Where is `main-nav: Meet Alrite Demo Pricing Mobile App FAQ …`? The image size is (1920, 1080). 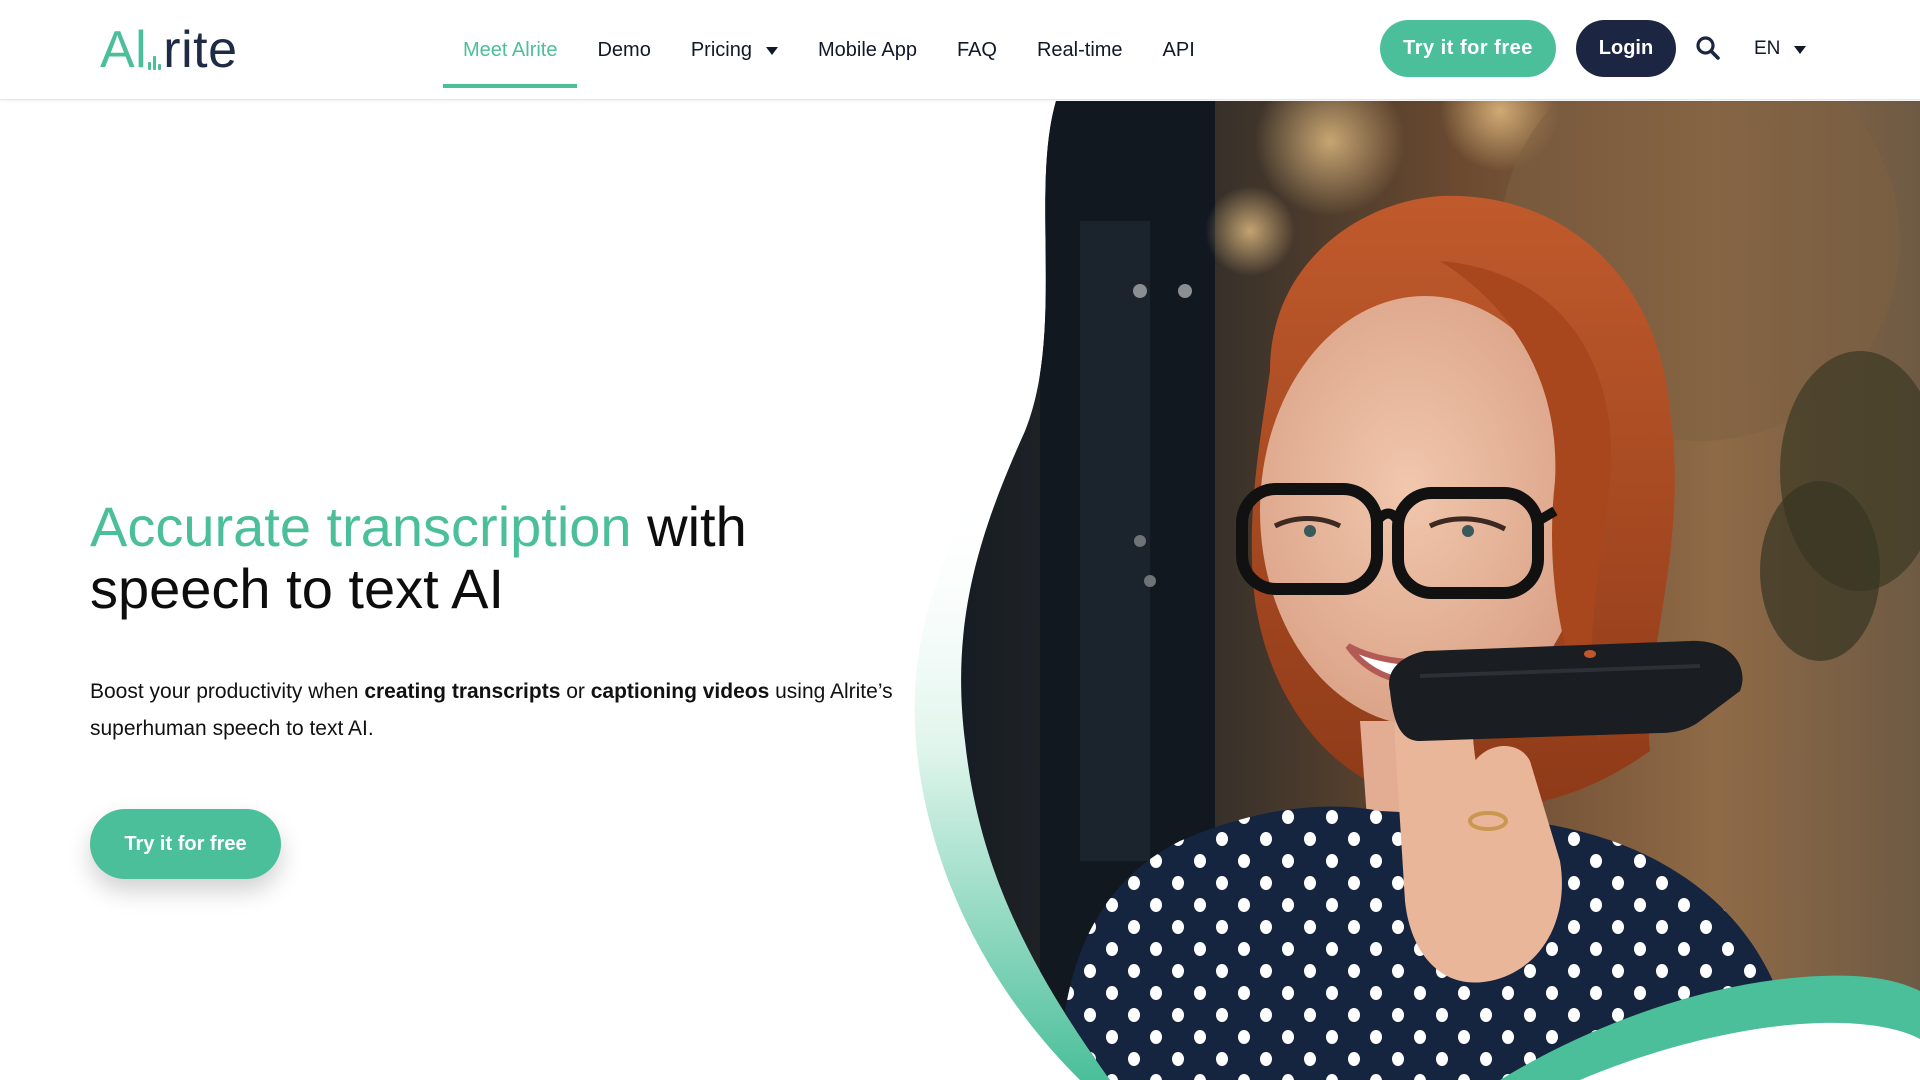
main-nav: Meet Alrite Demo Pricing Mobile App FAQ … is located at coordinates (829, 50).